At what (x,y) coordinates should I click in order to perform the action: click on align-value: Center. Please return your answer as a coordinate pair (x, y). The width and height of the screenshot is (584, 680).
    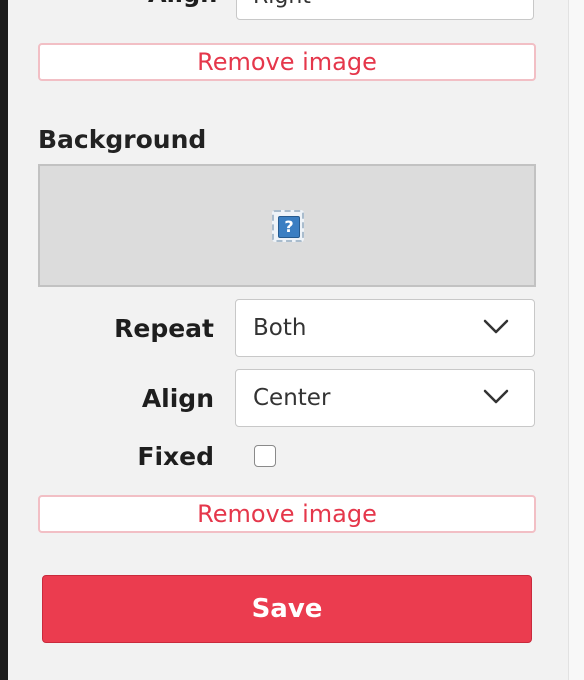
    Looking at the image, I should click on (292, 398).